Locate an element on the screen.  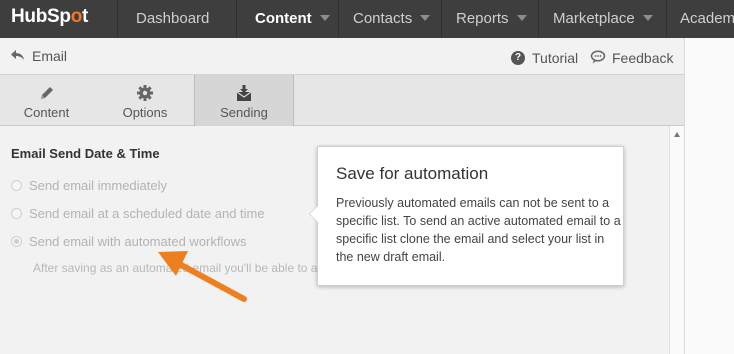
radio-send-automated-workflows is located at coordinates (16, 242).